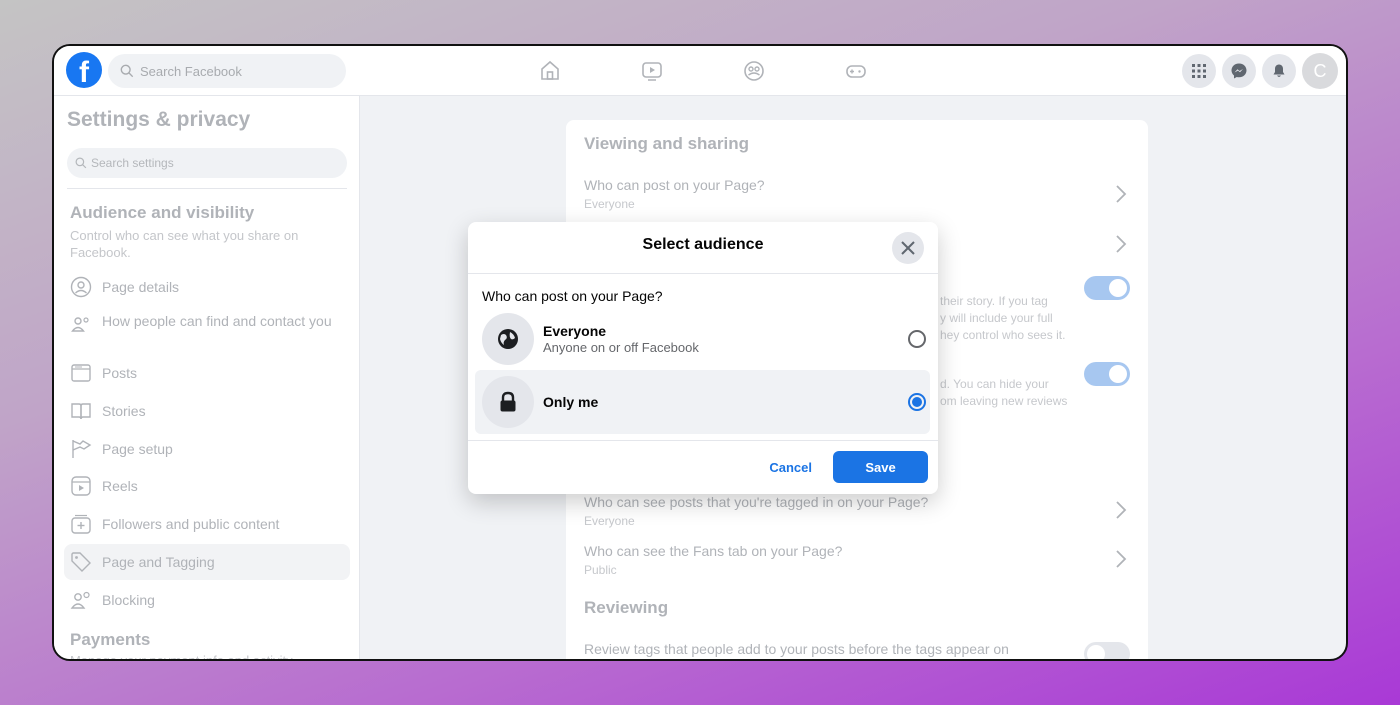 Image resolution: width=1400 pixels, height=705 pixels. Describe the element at coordinates (207, 449) in the screenshot. I see `sidebar-item-page-setup: Page setup` at that location.